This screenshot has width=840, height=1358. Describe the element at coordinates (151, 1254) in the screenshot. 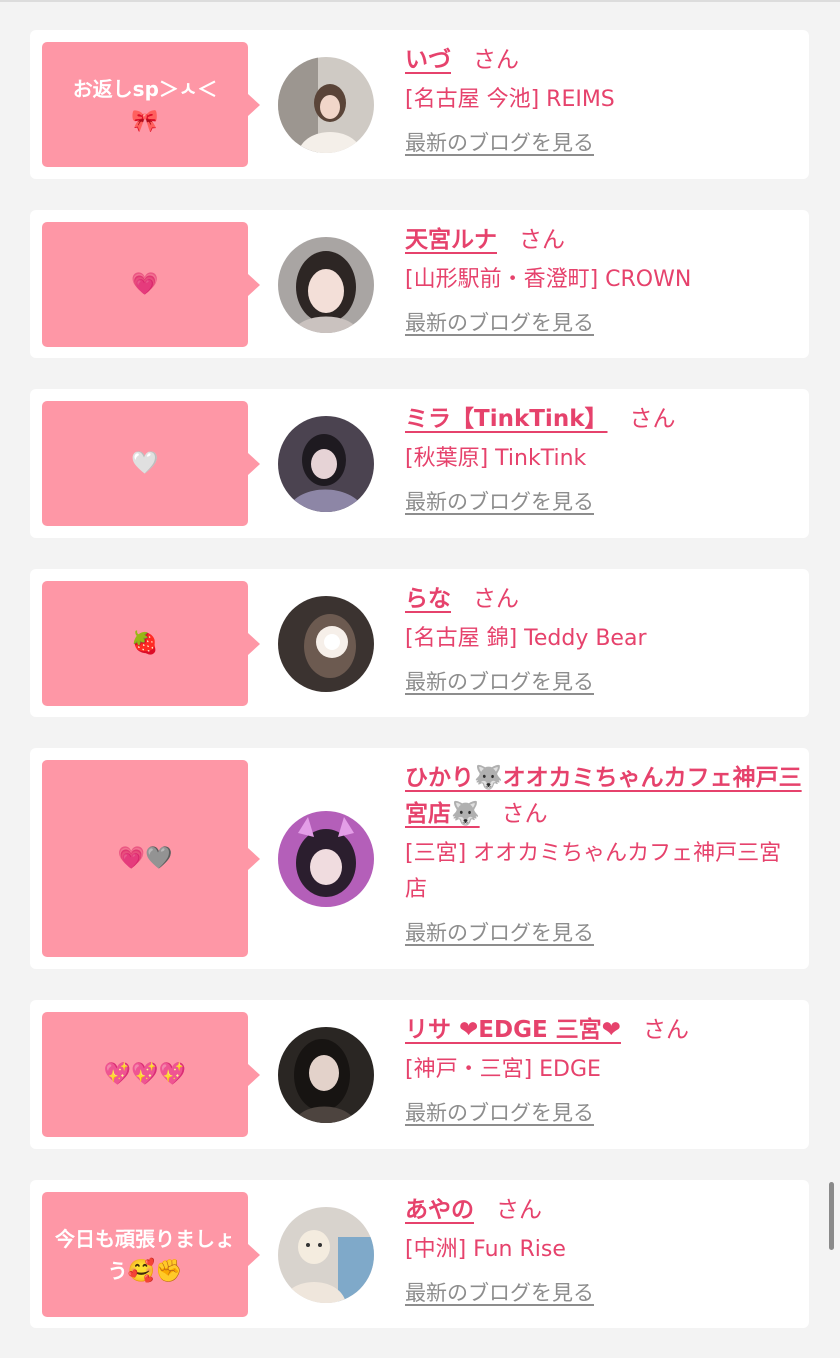

I see `message-bubble: 今日も頑張りましょう🥰✊` at that location.